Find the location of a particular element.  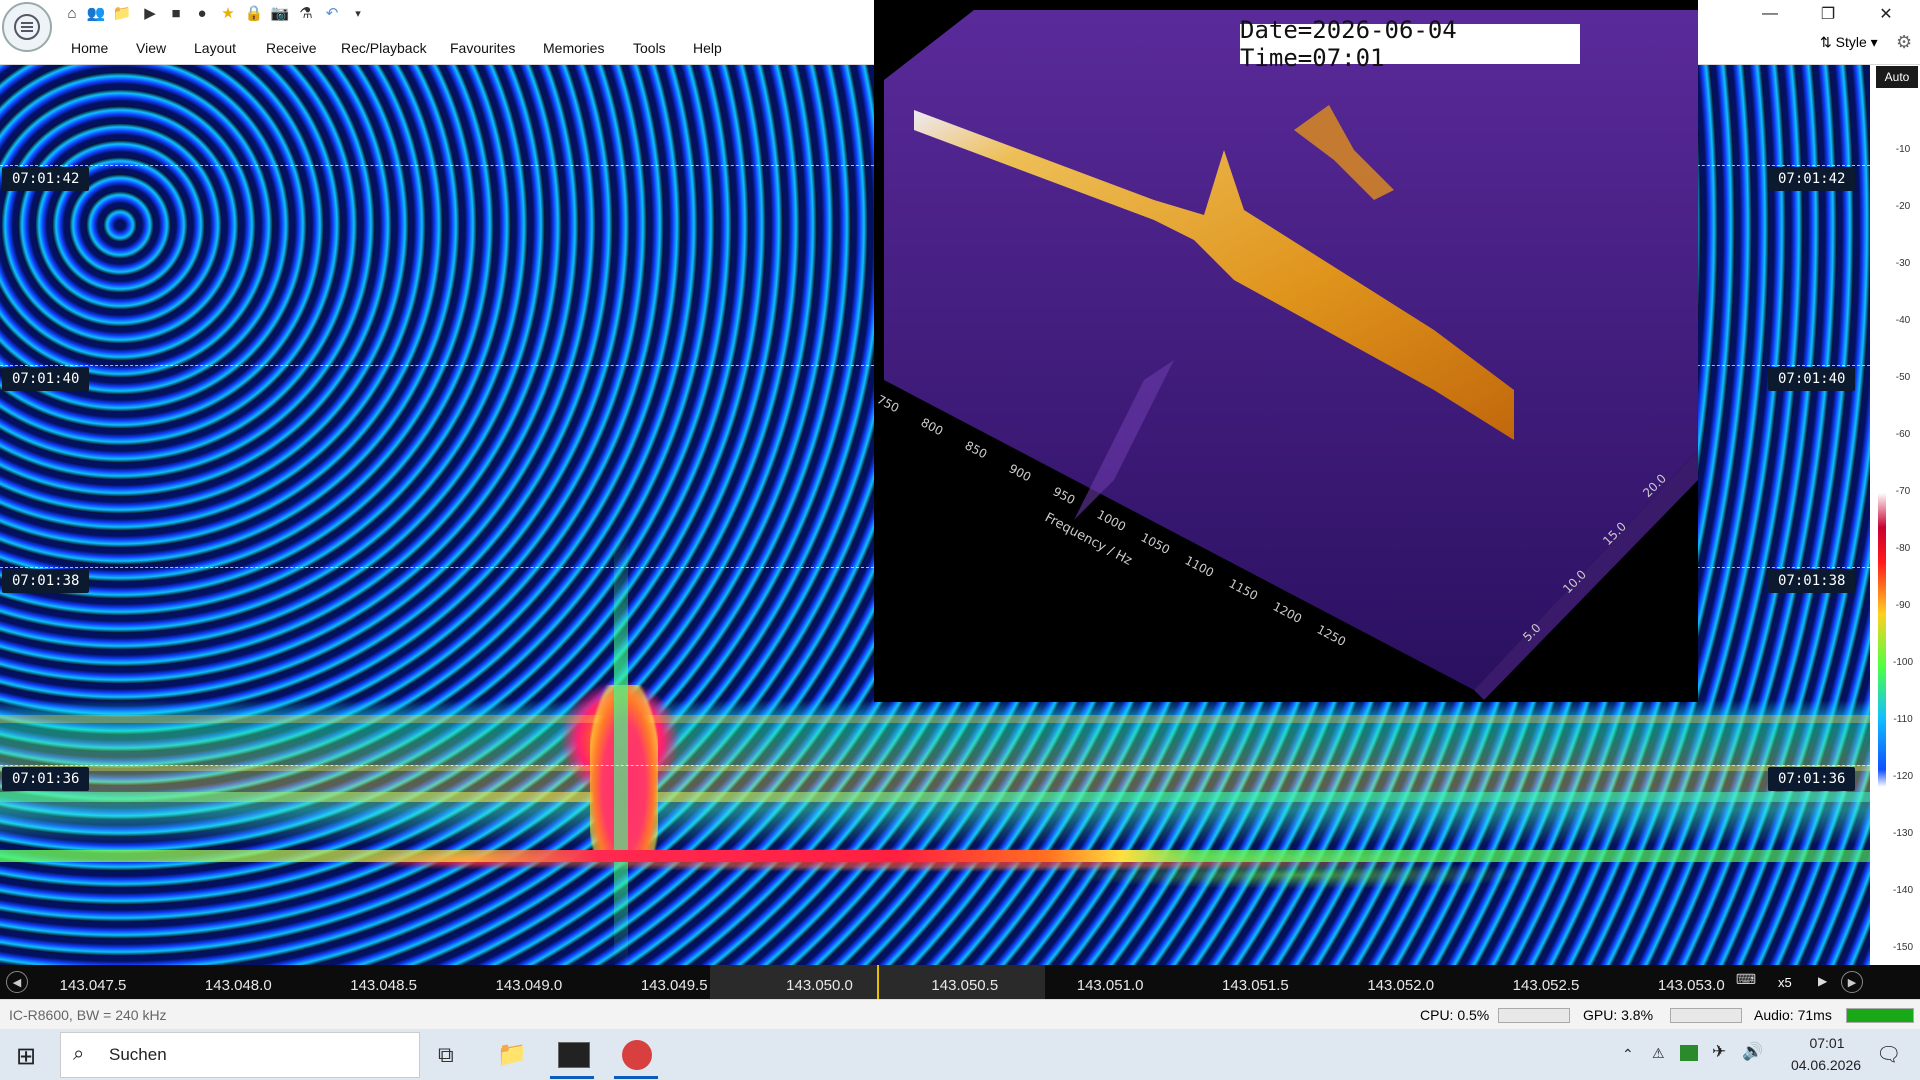

terminal-icon is located at coordinates (574, 1055).